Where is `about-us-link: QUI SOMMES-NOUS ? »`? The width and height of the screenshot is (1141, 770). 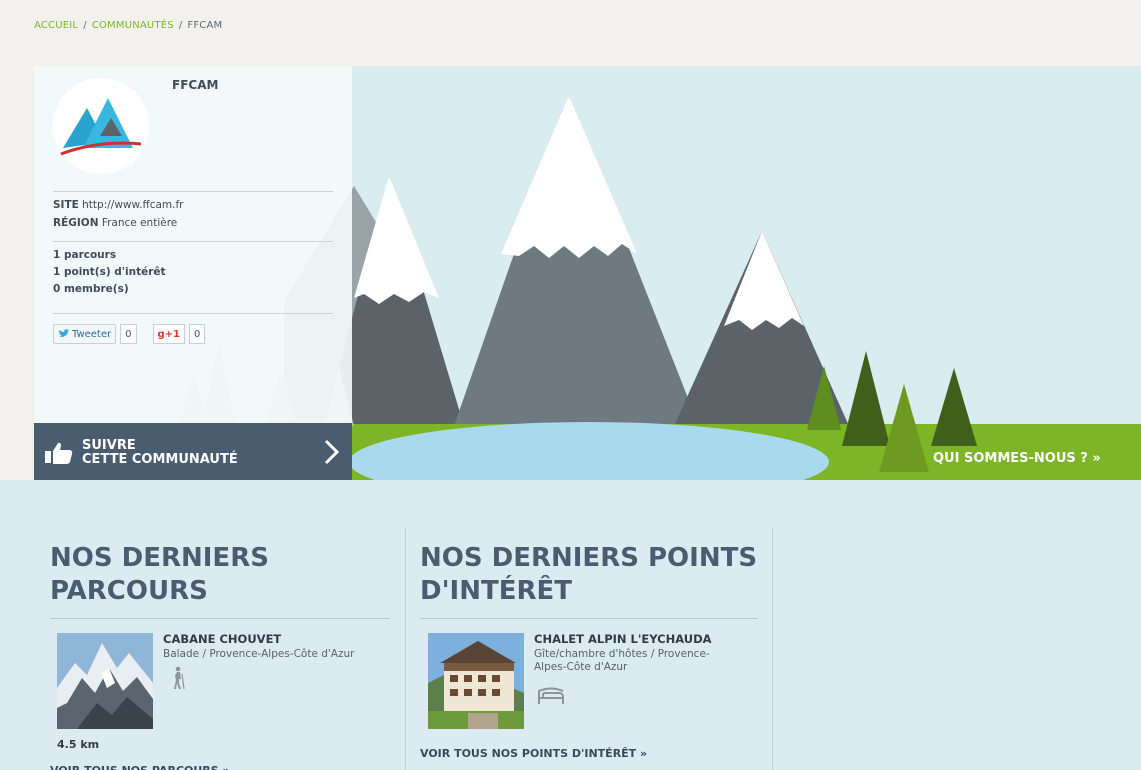 about-us-link: QUI SOMMES-NOUS ? » is located at coordinates (1017, 458).